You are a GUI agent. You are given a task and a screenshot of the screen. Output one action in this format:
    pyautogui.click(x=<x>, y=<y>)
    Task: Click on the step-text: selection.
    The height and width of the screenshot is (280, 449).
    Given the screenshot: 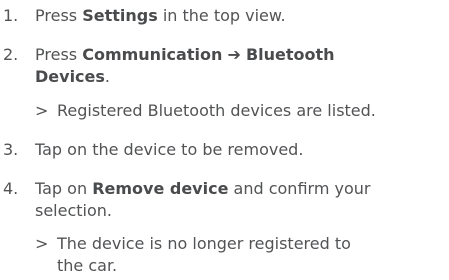 What is the action you would take?
    pyautogui.click(x=73, y=210)
    